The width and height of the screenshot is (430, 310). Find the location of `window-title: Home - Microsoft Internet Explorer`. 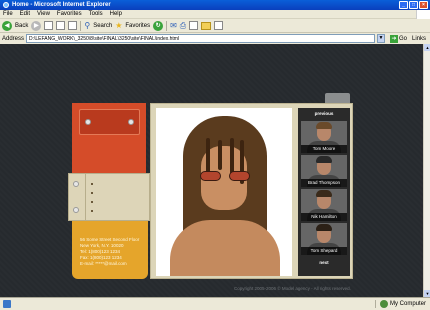

window-title: Home - Microsoft Internet Explorer is located at coordinates (61, 5).